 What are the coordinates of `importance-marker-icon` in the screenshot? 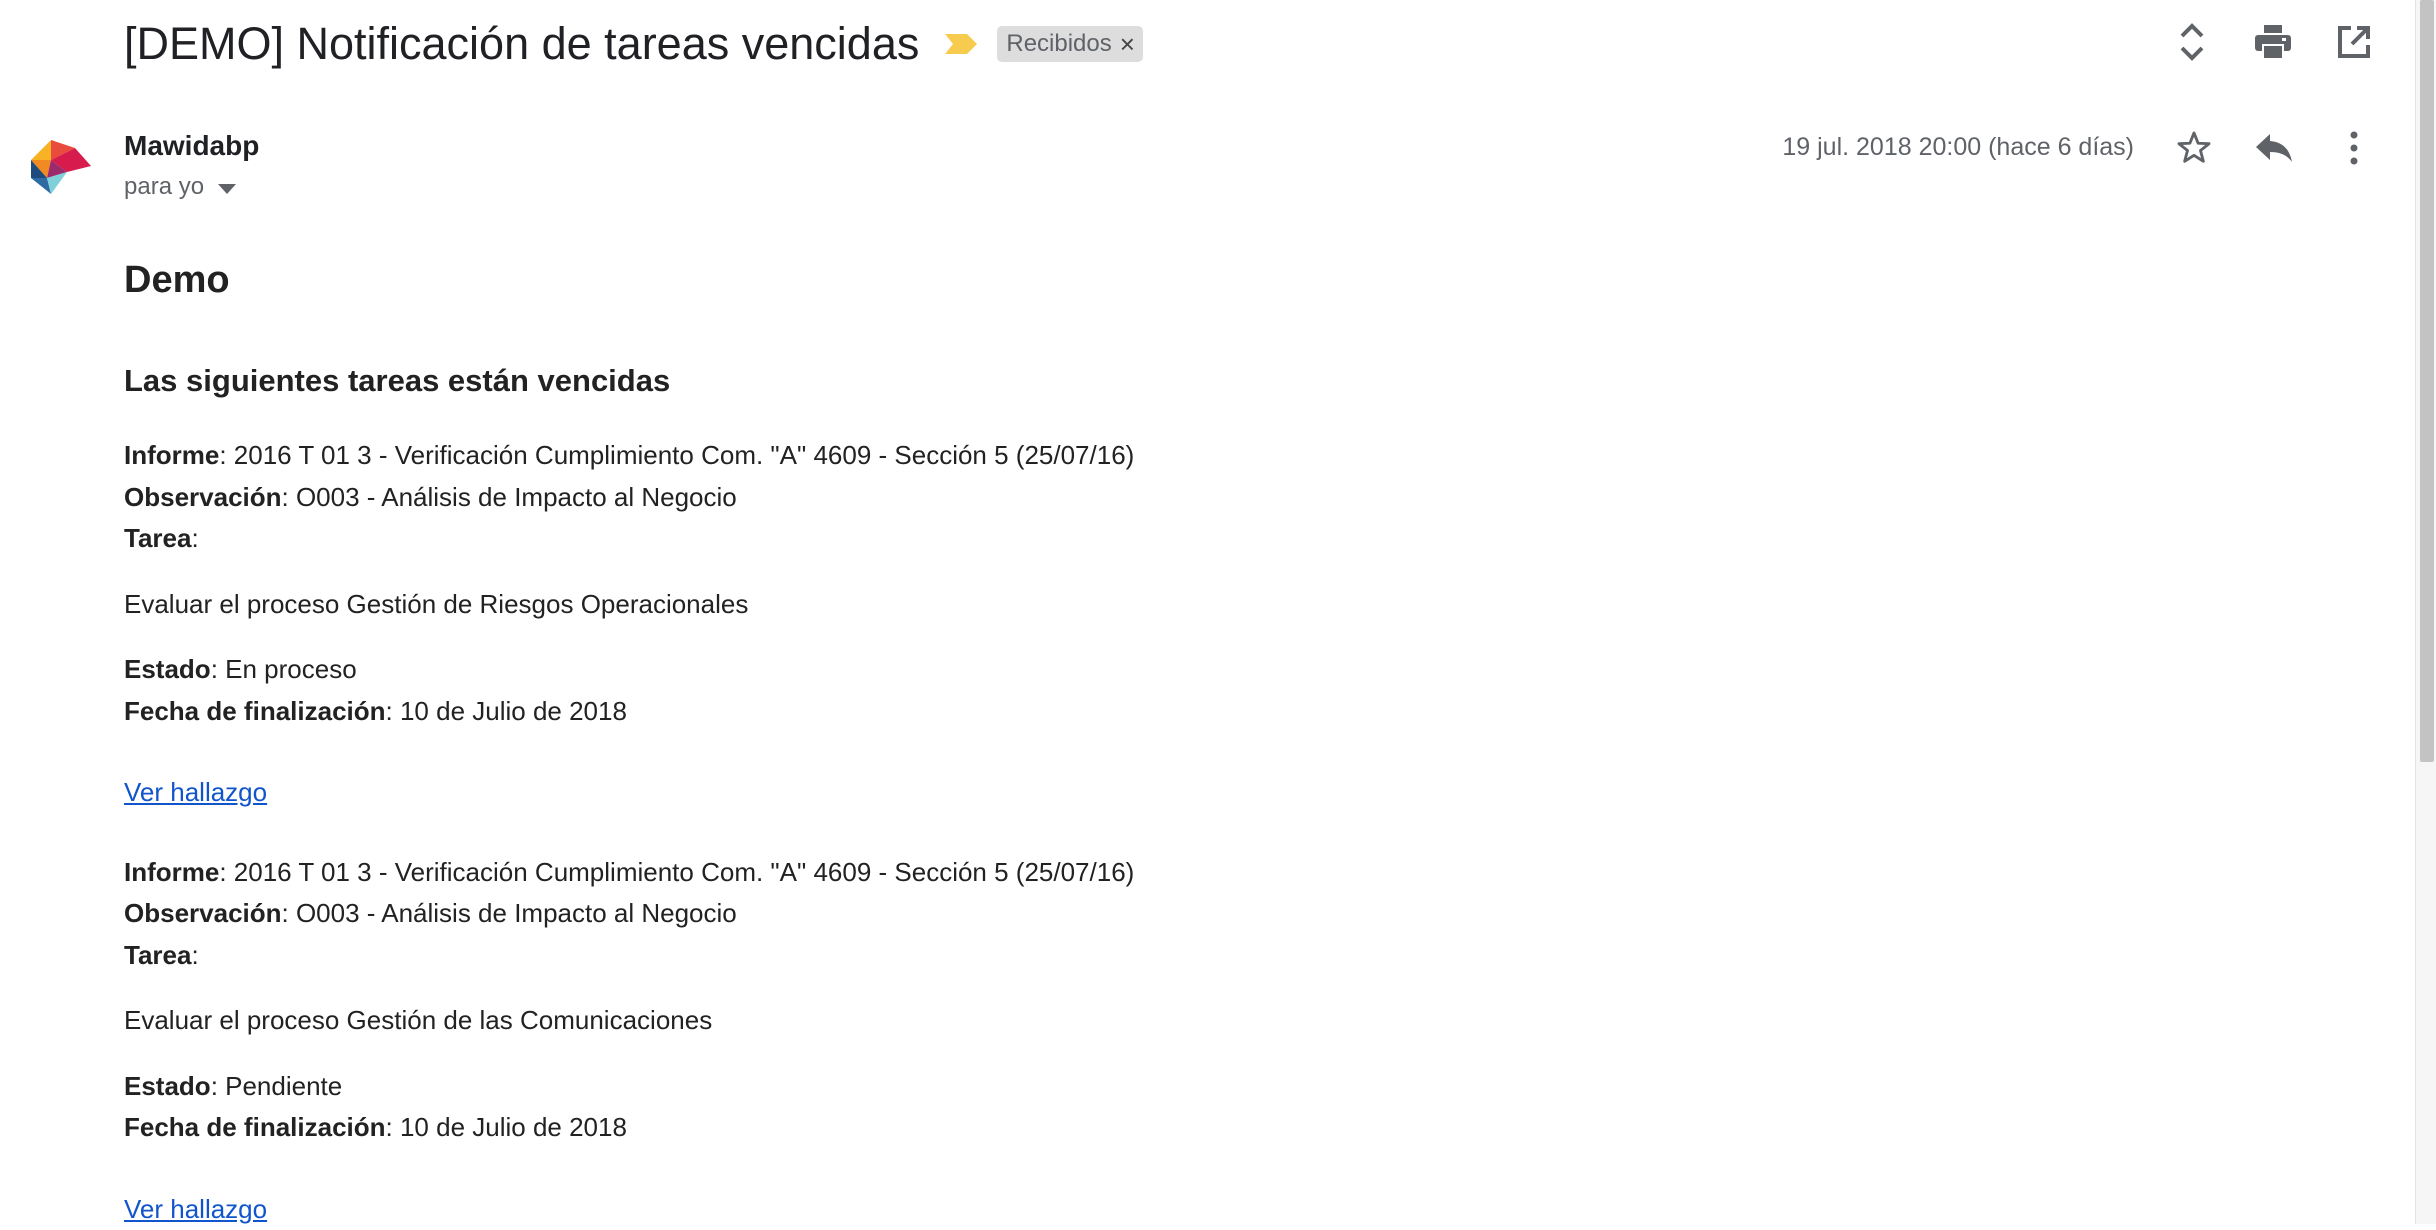 It's located at (962, 44).